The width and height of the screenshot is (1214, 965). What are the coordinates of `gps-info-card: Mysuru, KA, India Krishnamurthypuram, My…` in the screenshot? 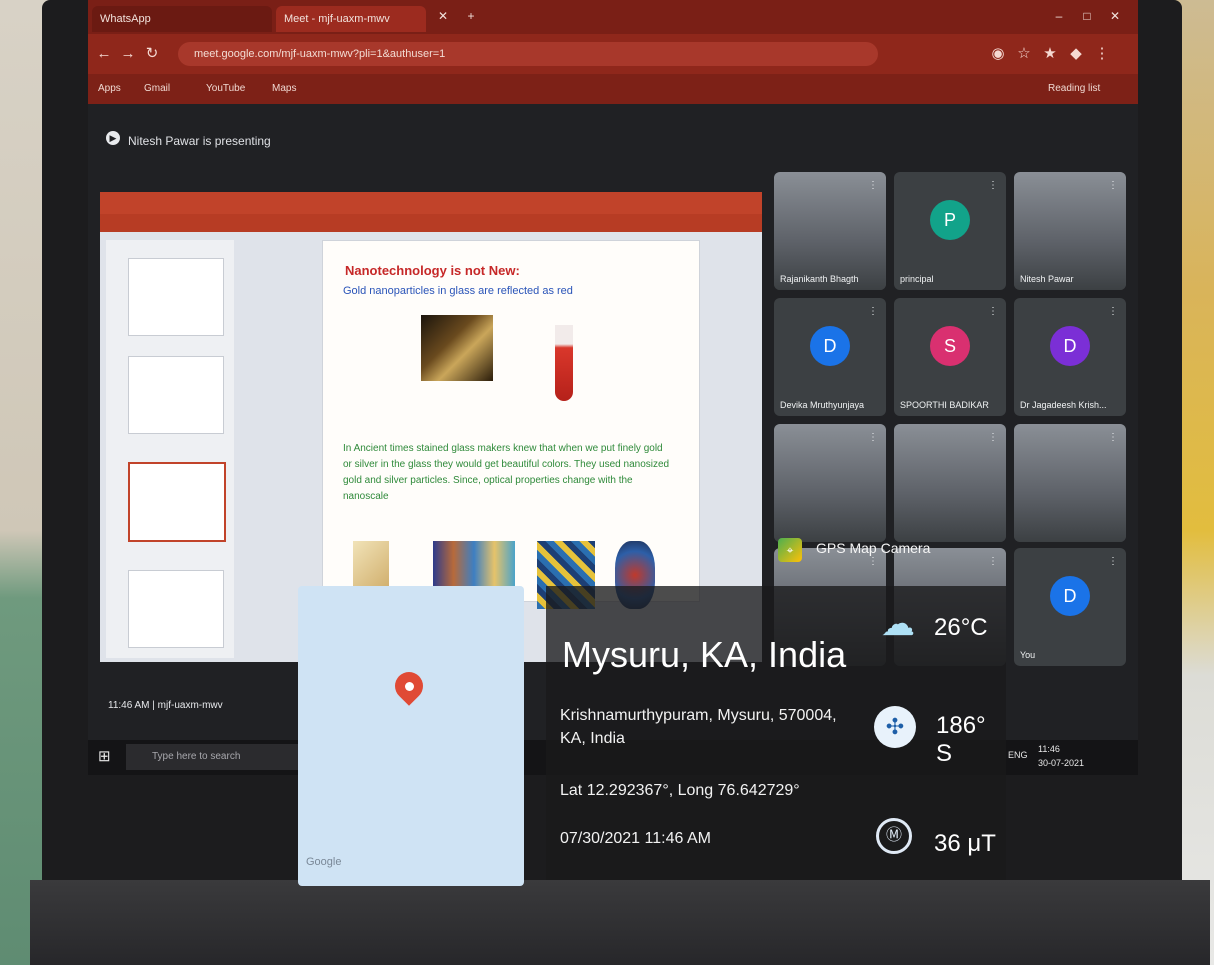 It's located at (776, 733).